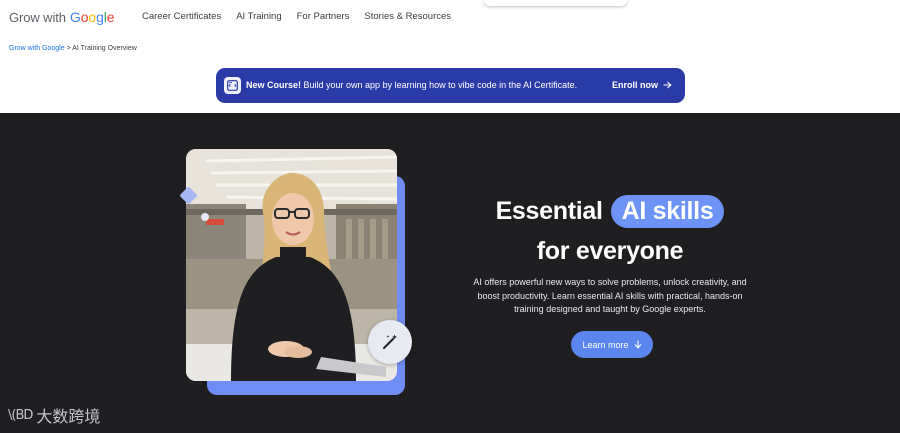 This screenshot has width=900, height=433. Describe the element at coordinates (232, 85) in the screenshot. I see `code-app-icon` at that location.